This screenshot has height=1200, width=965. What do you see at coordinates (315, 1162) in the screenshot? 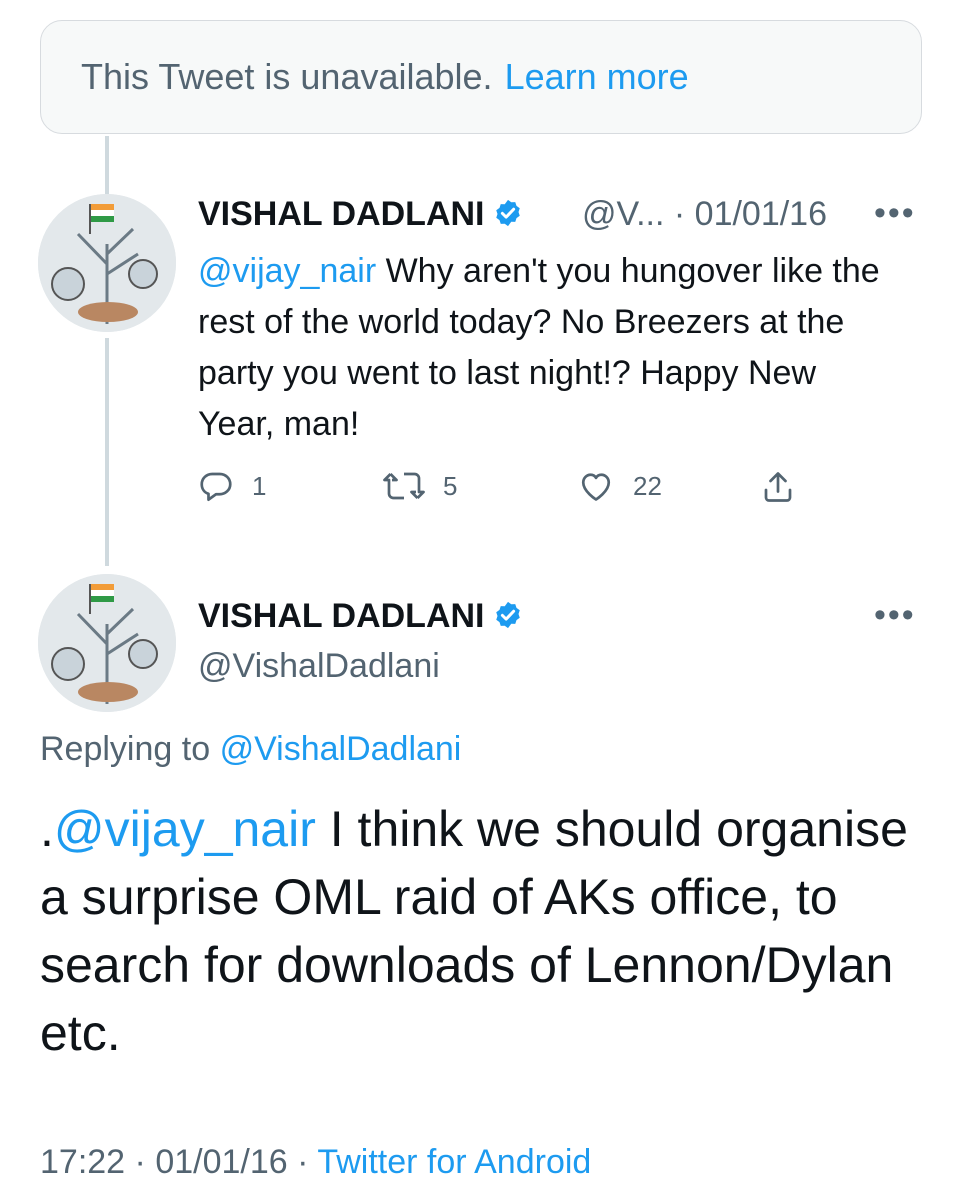
I see `tweet-meta: 17:22 · 01/01/16 · Twitter for Android` at bounding box center [315, 1162].